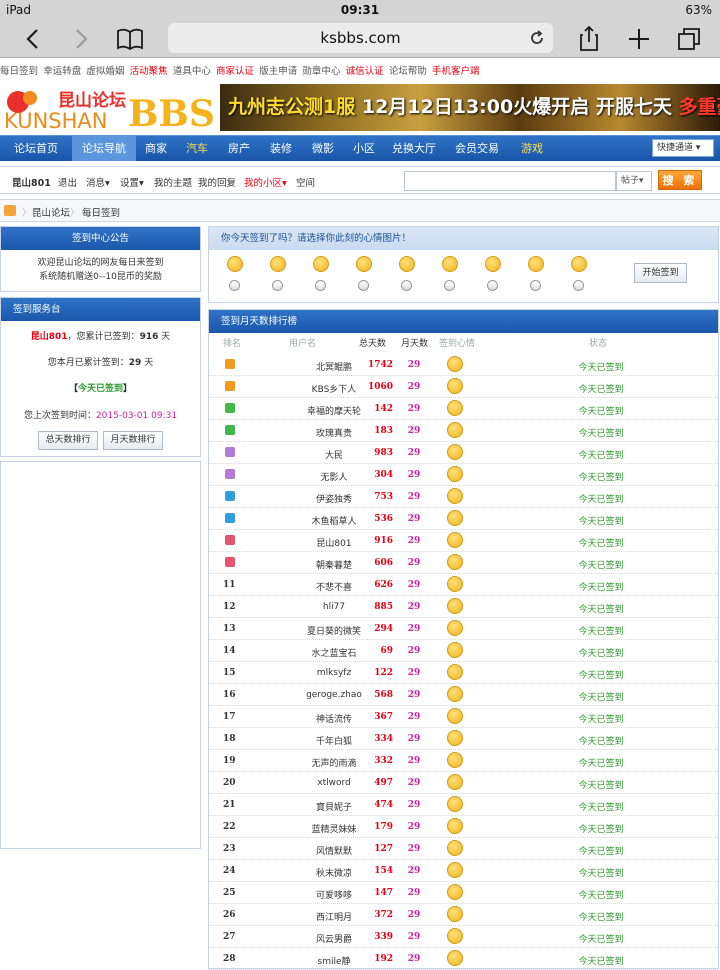  What do you see at coordinates (229, 849) in the screenshot?
I see `row-rank: 23` at bounding box center [229, 849].